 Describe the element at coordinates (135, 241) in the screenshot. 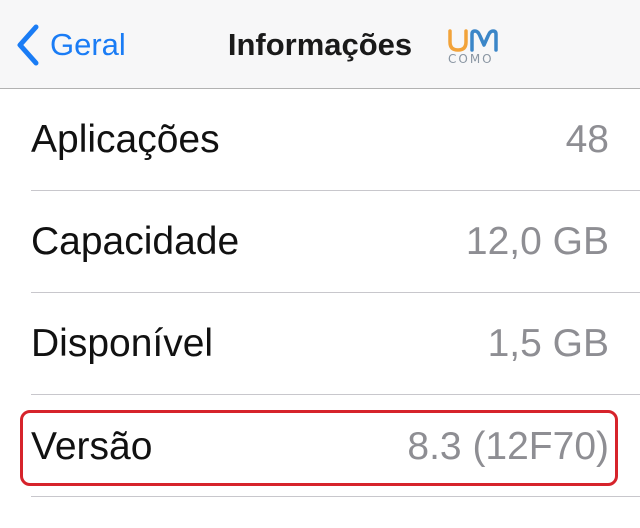

I see `row-label: Capacidade` at that location.